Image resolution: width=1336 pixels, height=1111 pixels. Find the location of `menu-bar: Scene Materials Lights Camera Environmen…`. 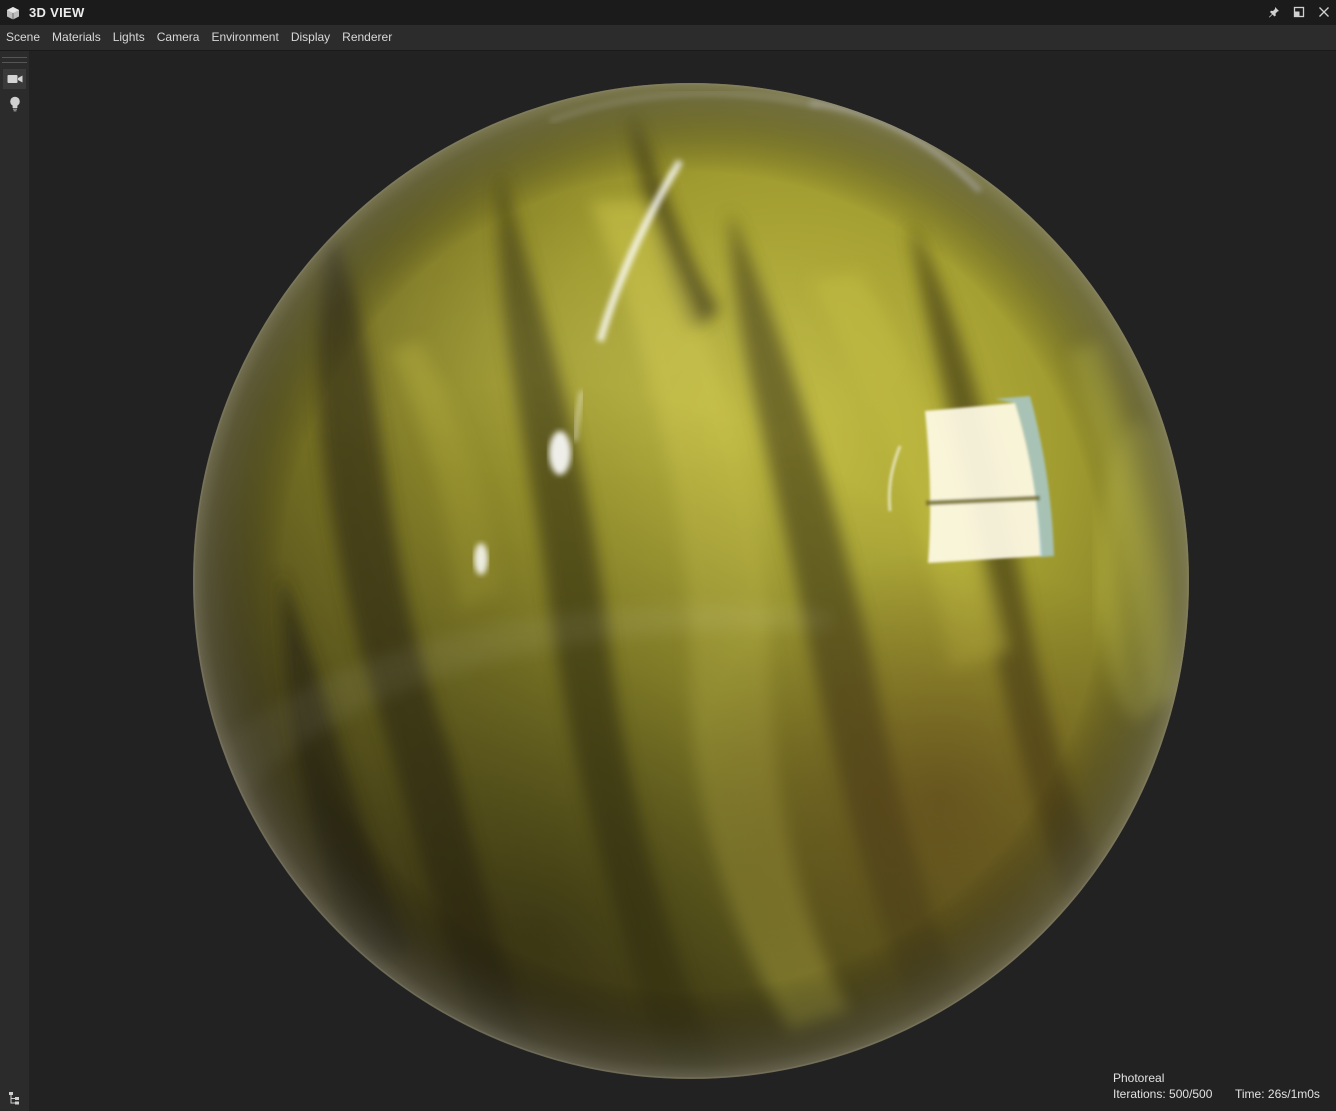

menu-bar: Scene Materials Lights Camera Environmen… is located at coordinates (668, 38).